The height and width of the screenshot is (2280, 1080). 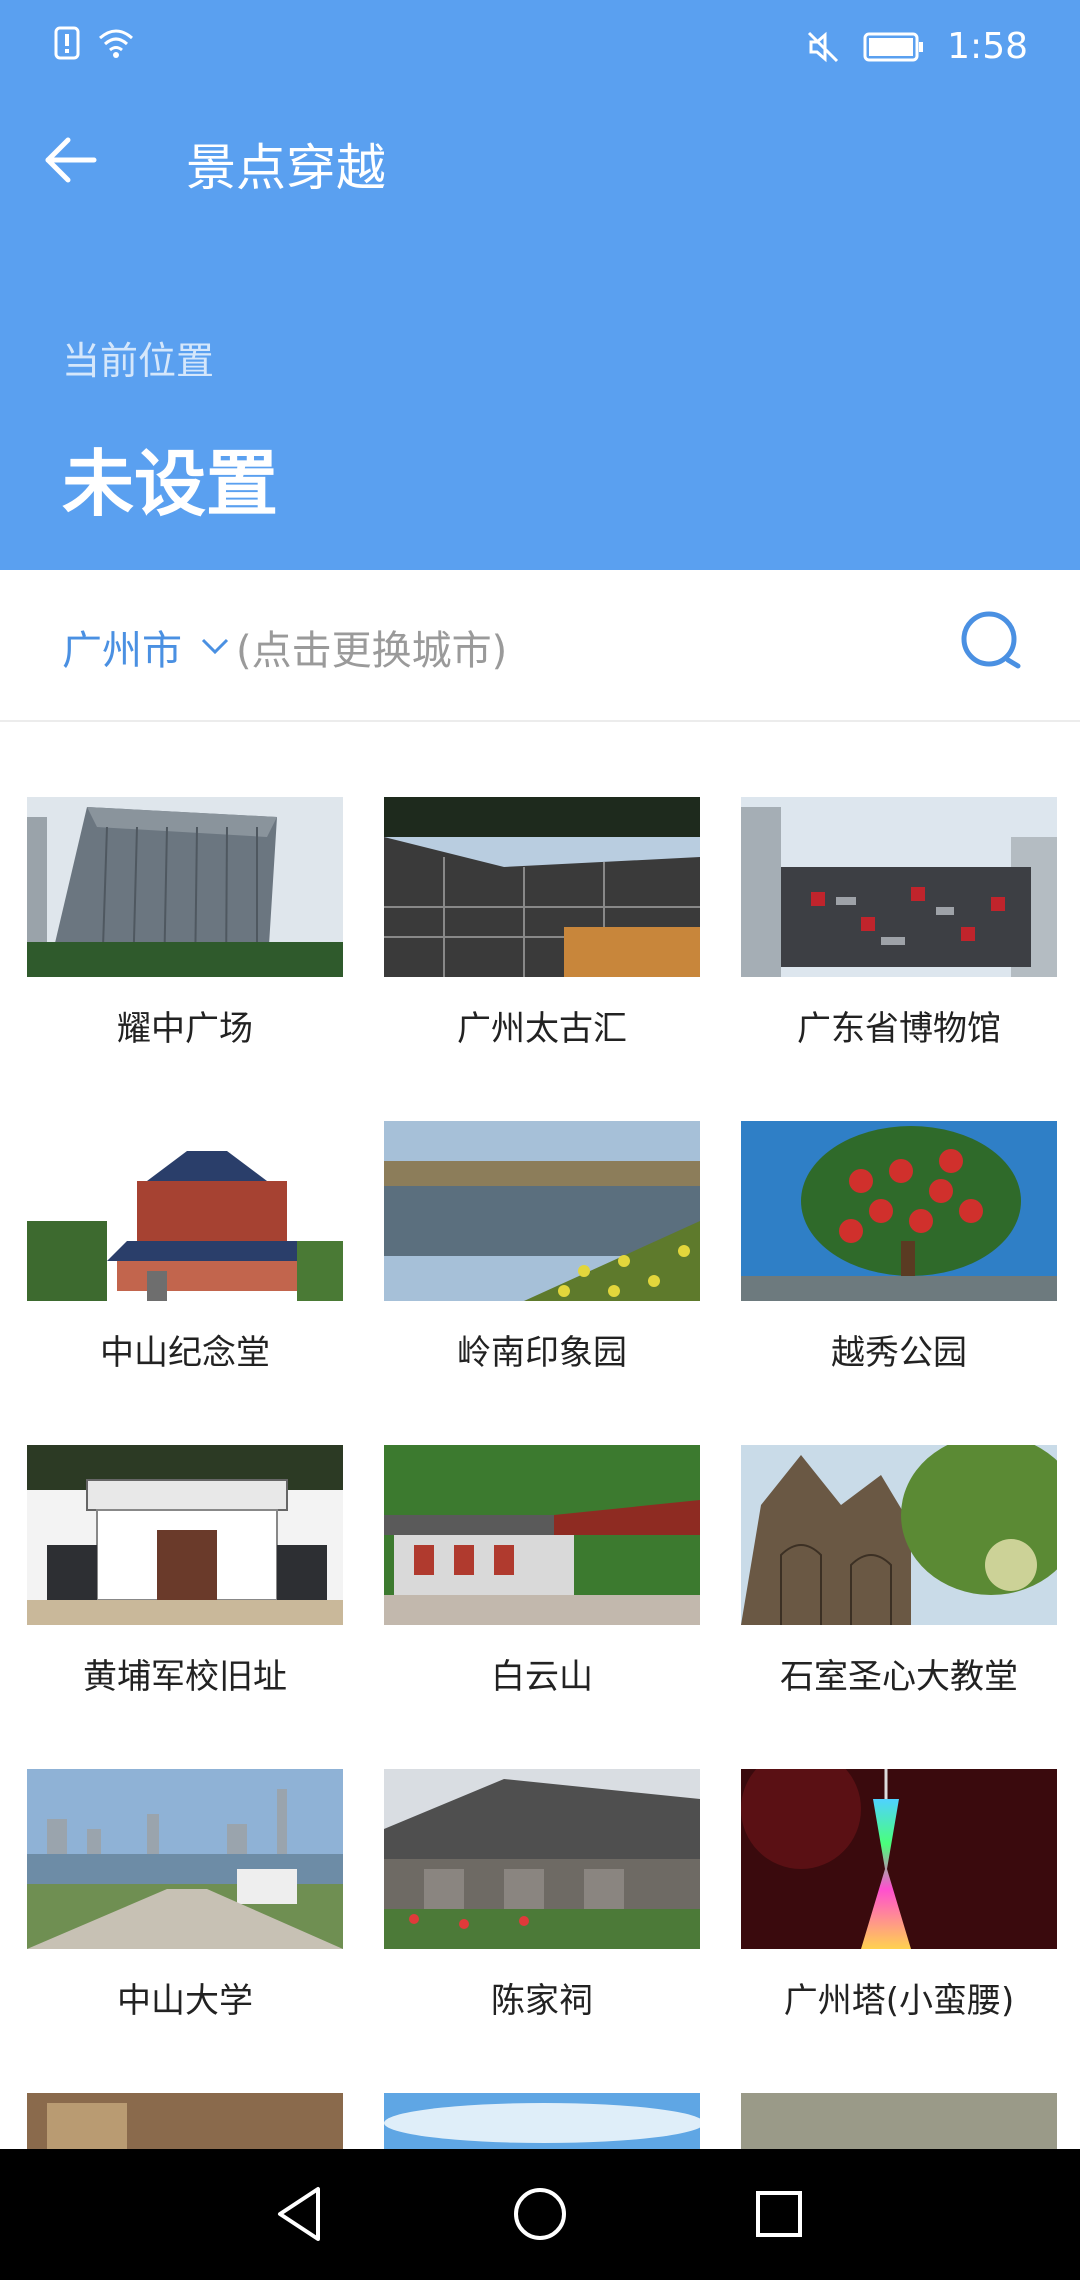 I want to click on system-nav-bar, so click(x=540, y=2214).